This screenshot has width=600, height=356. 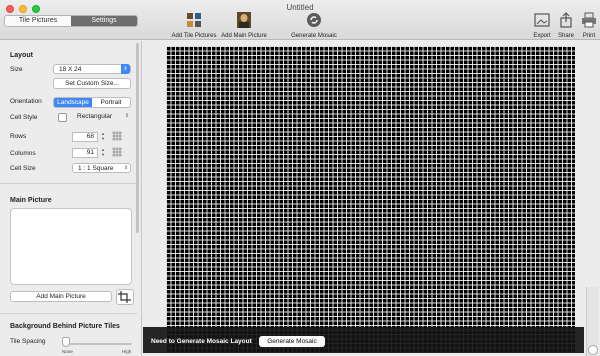 What do you see at coordinates (244, 20) in the screenshot?
I see `portrait-picture-icon` at bounding box center [244, 20].